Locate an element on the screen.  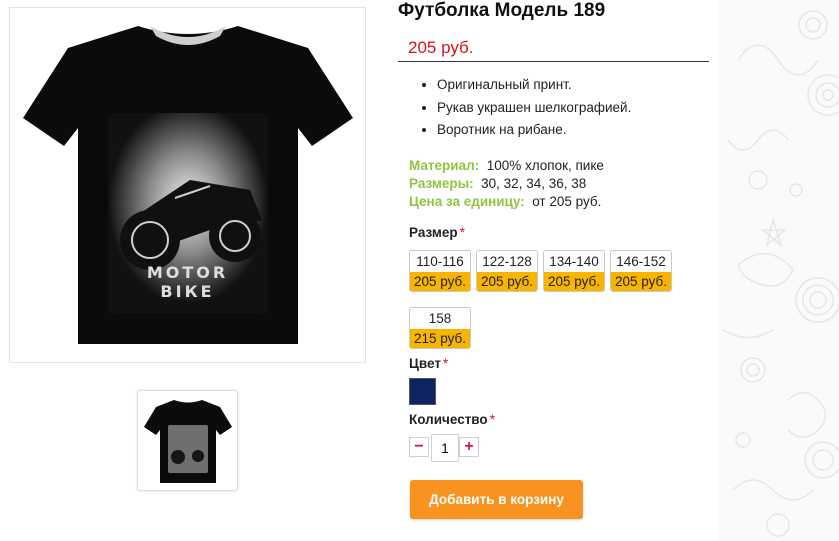
spec-row-sizes: Размеры: 30, 32, 34, 36, 38 is located at coordinates (506, 184).